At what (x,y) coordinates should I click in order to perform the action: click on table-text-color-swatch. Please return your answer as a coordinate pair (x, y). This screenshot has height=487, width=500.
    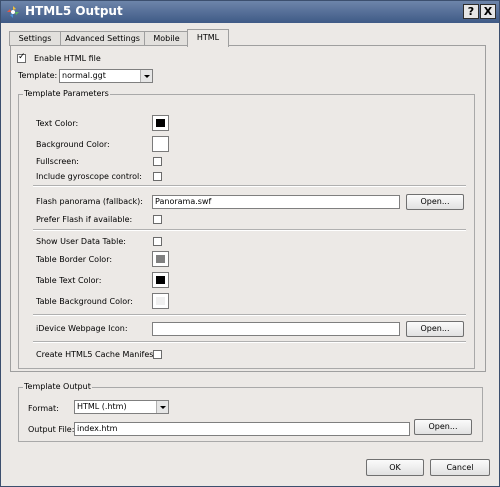
    Looking at the image, I should click on (160, 280).